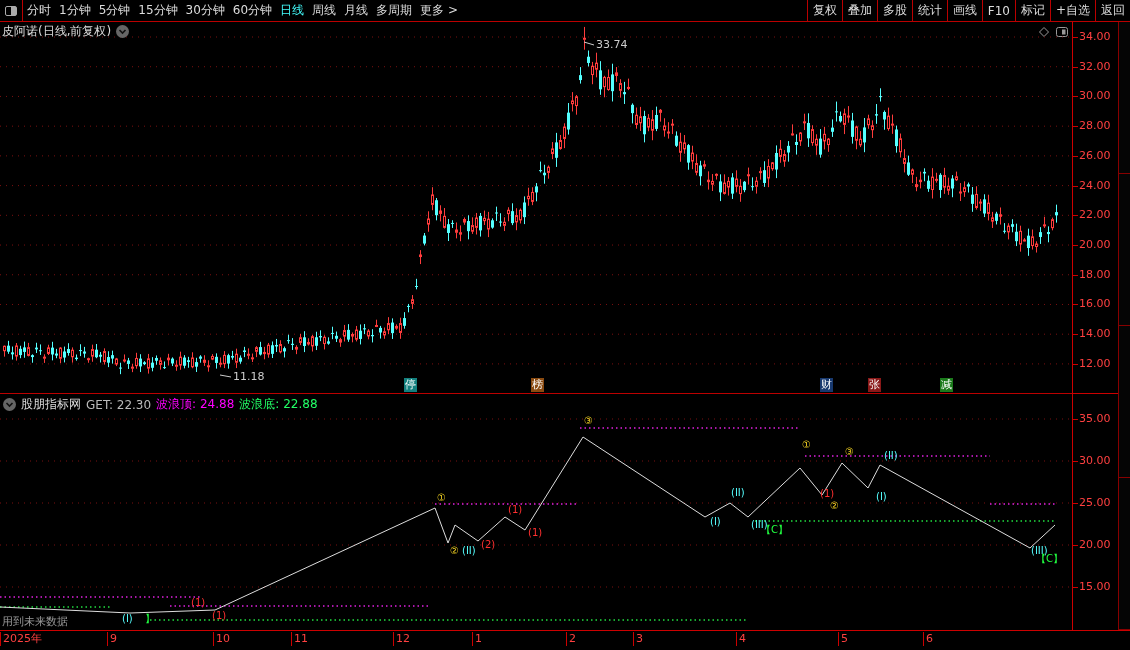 Image resolution: width=1130 pixels, height=650 pixels. I want to click on high-price-label: 33.74, so click(612, 44).